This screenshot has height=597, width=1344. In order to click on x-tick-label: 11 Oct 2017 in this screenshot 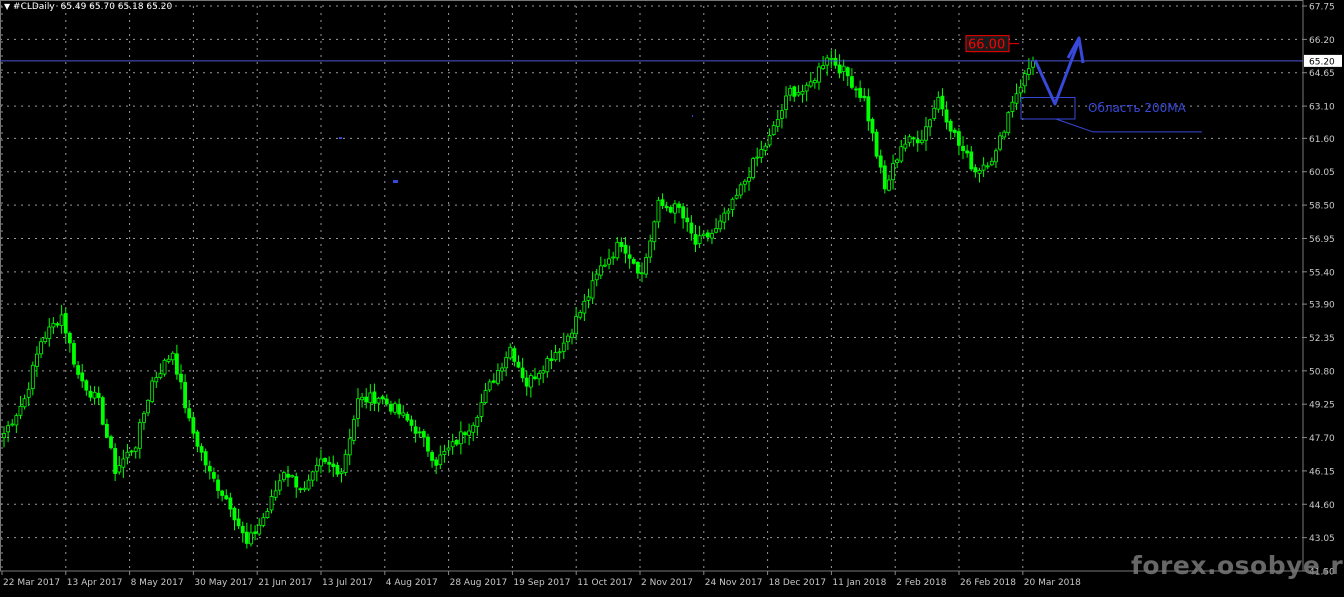, I will do `click(605, 583)`.